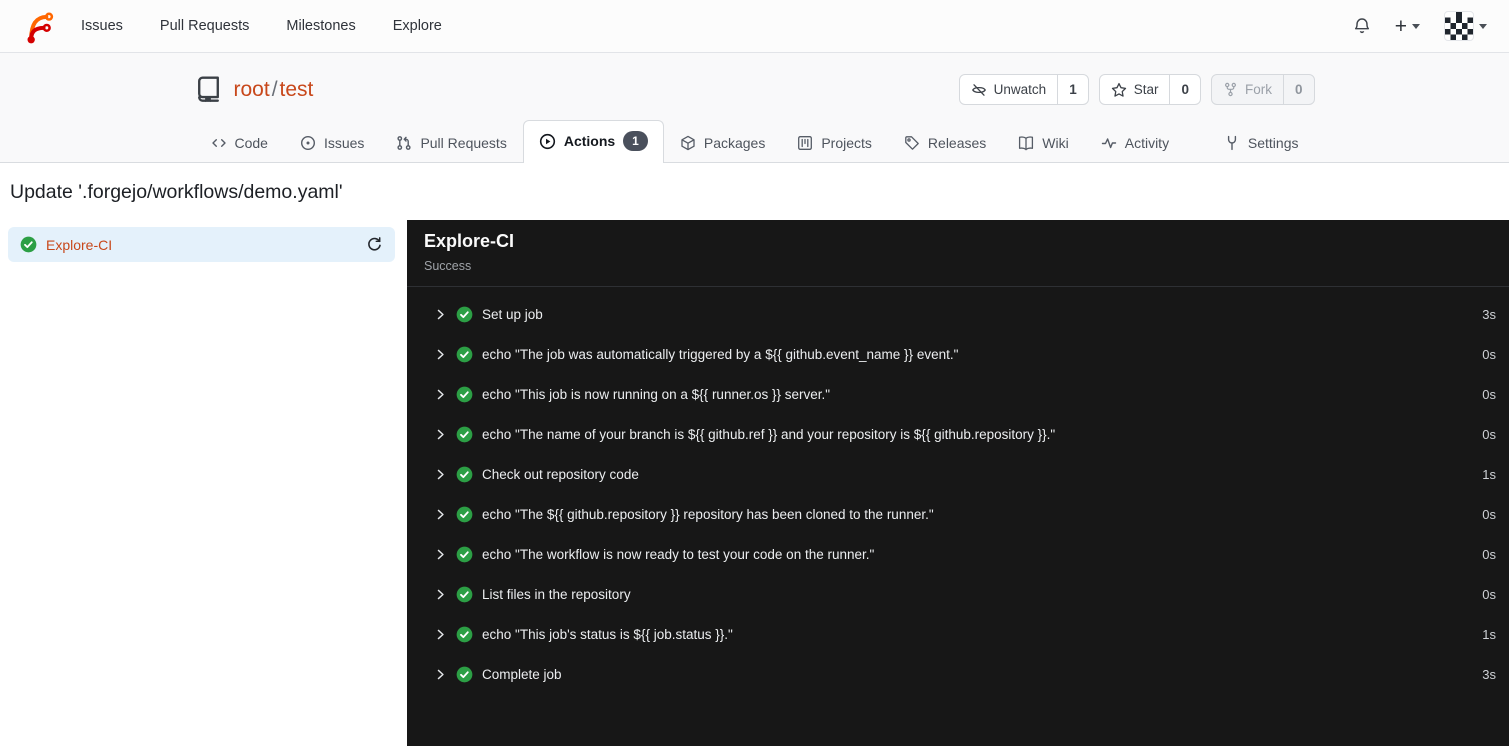 This screenshot has height=749, width=1509. Describe the element at coordinates (560, 474) in the screenshot. I see `step-name: Check out repository code` at that location.